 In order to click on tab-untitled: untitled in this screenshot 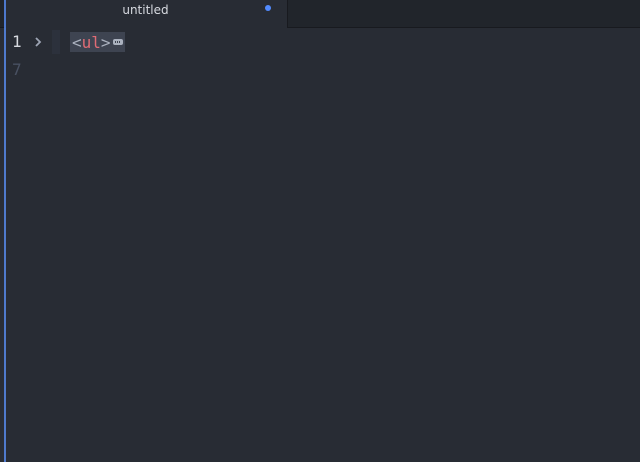, I will do `click(146, 14)`.